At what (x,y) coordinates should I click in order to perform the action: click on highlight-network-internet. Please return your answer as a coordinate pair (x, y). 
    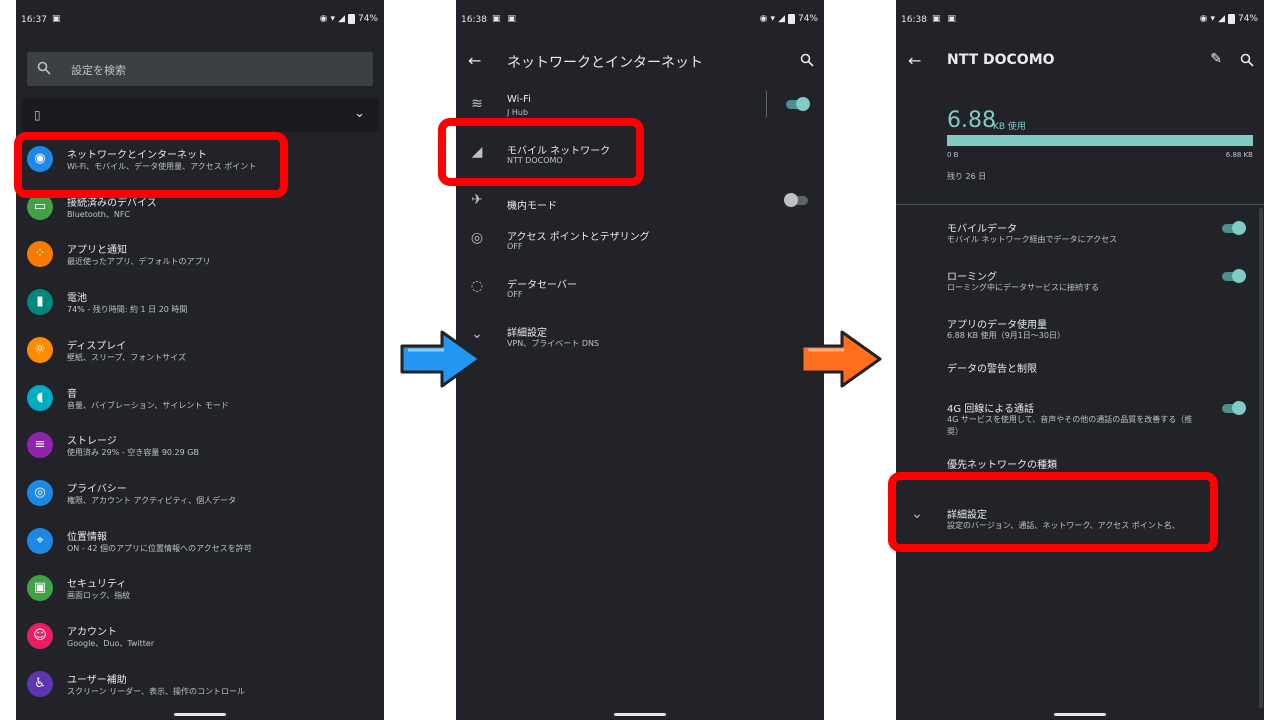
    Looking at the image, I should click on (151, 165).